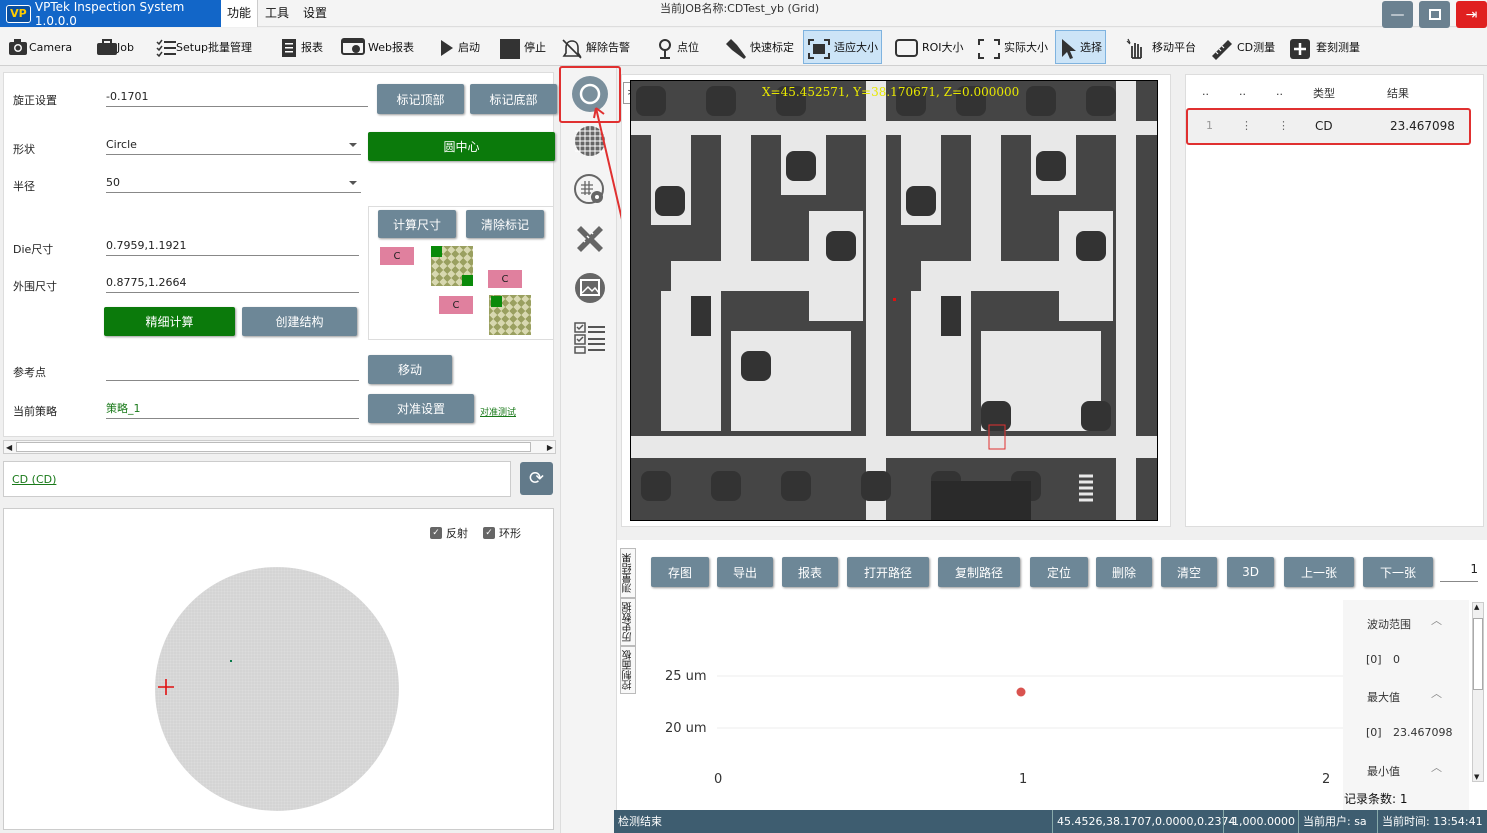 This screenshot has height=833, width=1487. Describe the element at coordinates (498, 411) in the screenshot. I see `align-test-link: 对准测试` at that location.